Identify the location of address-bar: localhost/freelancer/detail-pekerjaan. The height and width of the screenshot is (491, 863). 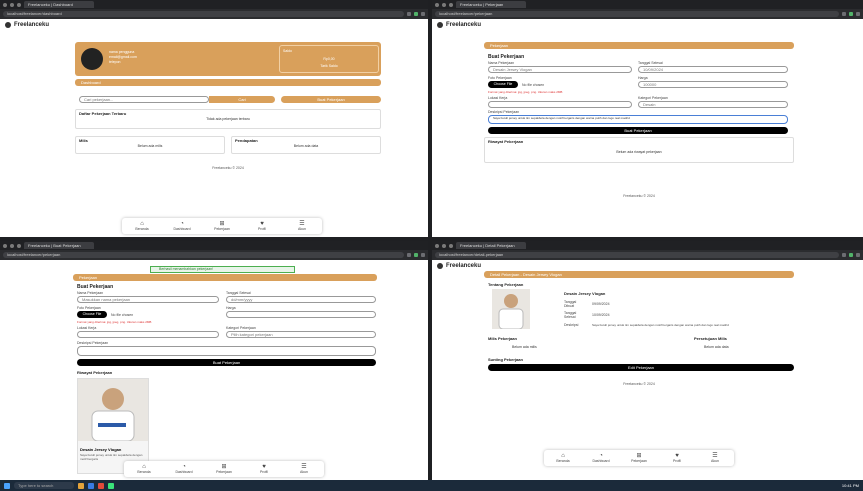
(637, 255).